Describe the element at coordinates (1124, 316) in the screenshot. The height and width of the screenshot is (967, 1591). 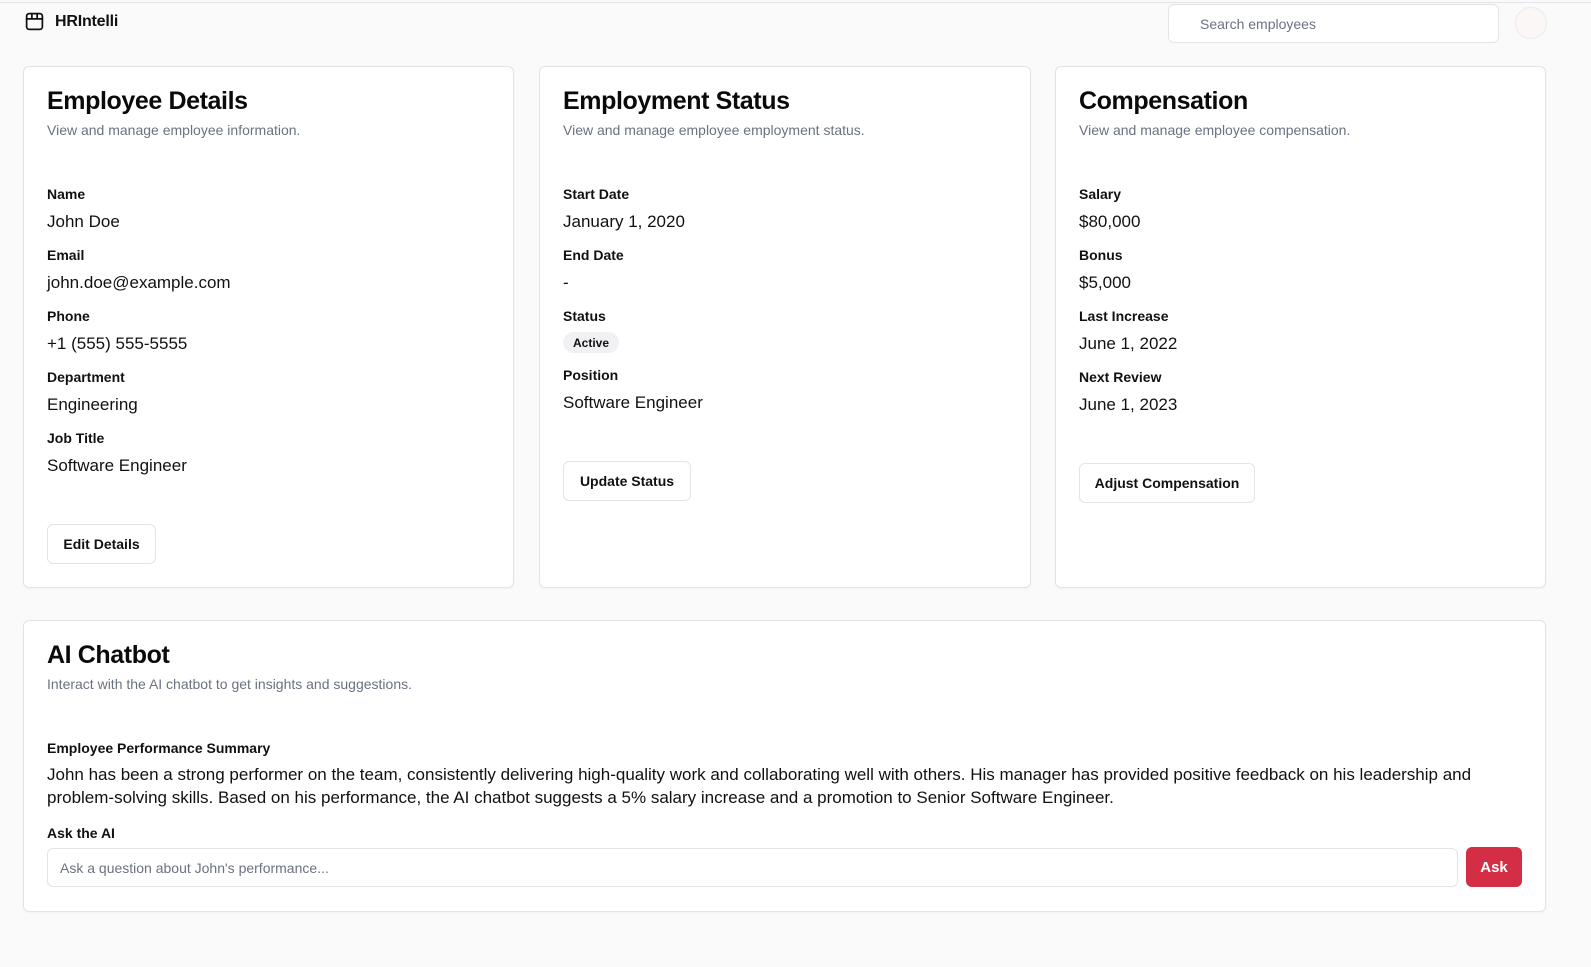
I see `last-increase-label: Last Increase` at that location.